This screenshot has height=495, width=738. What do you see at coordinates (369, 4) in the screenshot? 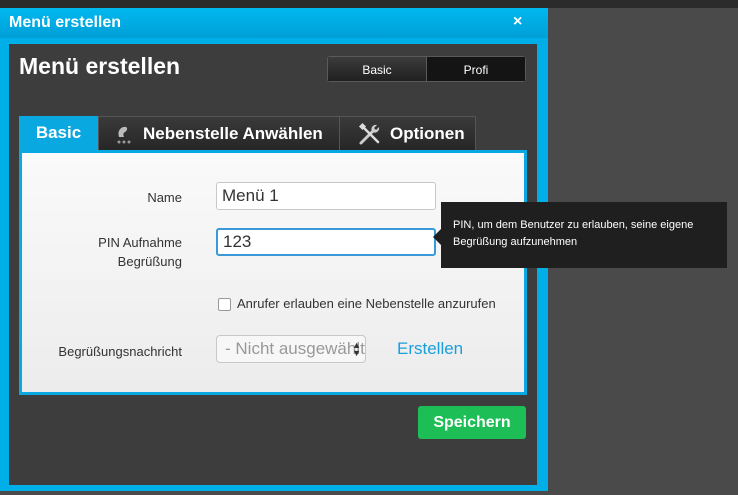
I see `background-strip` at bounding box center [369, 4].